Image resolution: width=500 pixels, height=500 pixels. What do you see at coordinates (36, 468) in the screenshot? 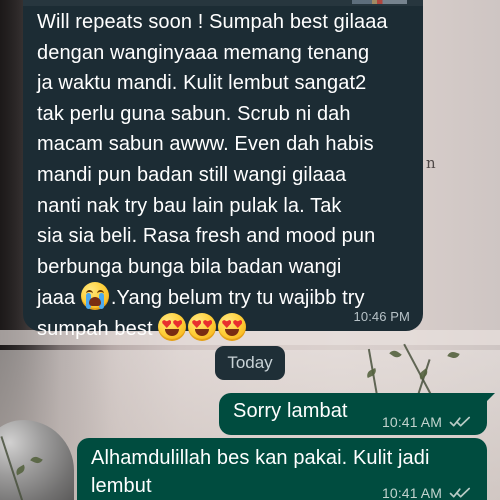
I see `background-plant-left` at bounding box center [36, 468].